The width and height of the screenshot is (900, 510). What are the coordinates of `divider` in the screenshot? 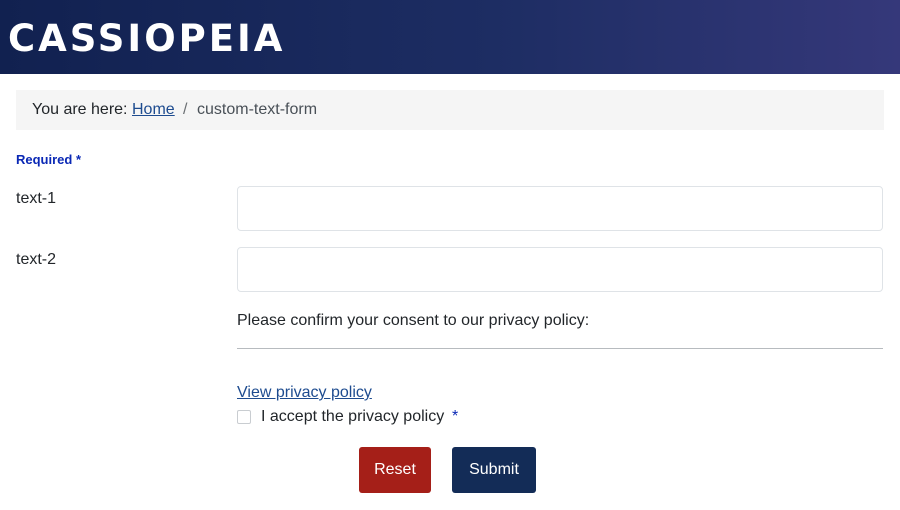 It's located at (560, 348).